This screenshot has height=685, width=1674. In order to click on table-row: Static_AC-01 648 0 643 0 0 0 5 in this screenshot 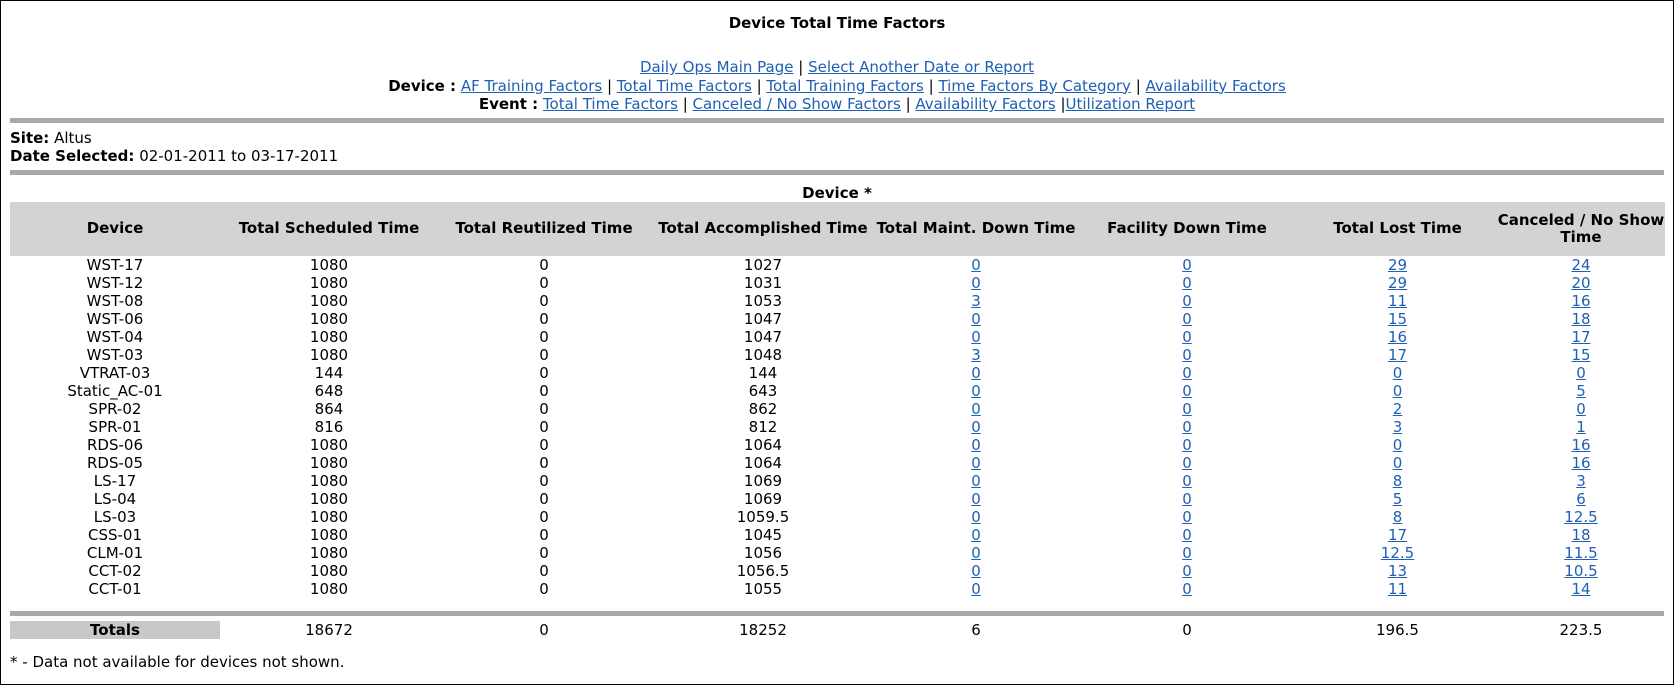, I will do `click(837, 391)`.